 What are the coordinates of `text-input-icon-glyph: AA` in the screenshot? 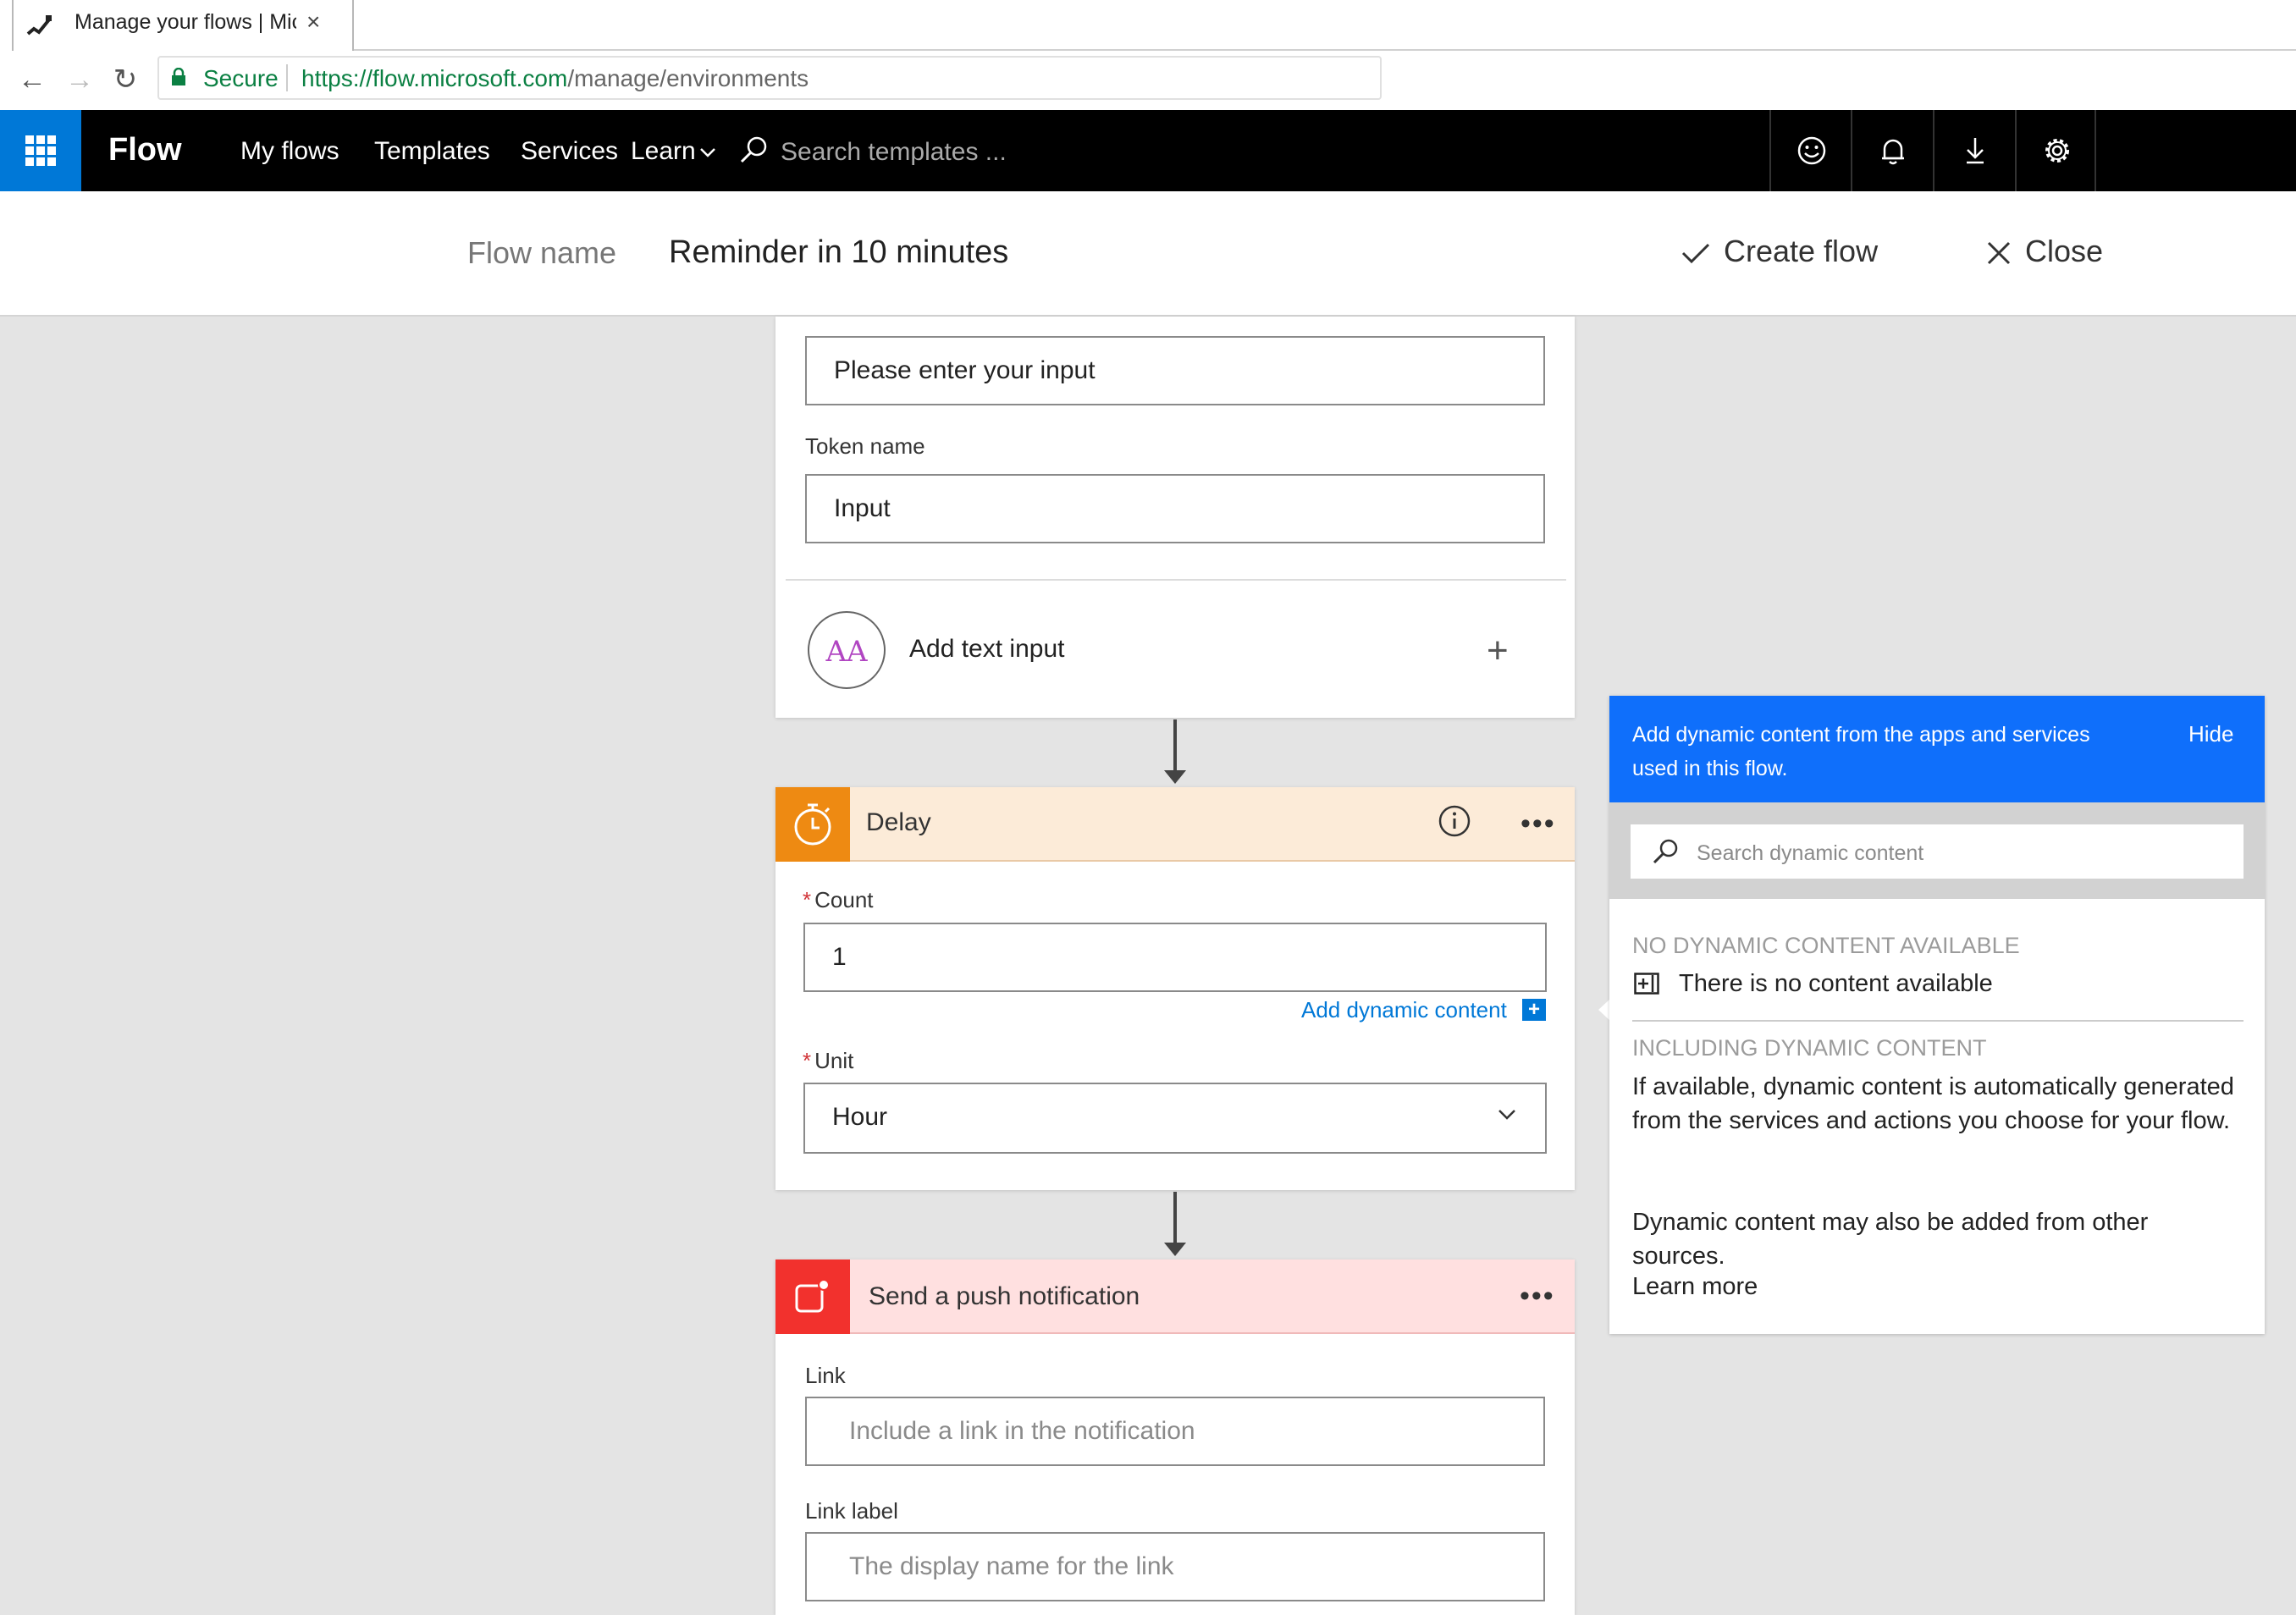 It's located at (846, 652).